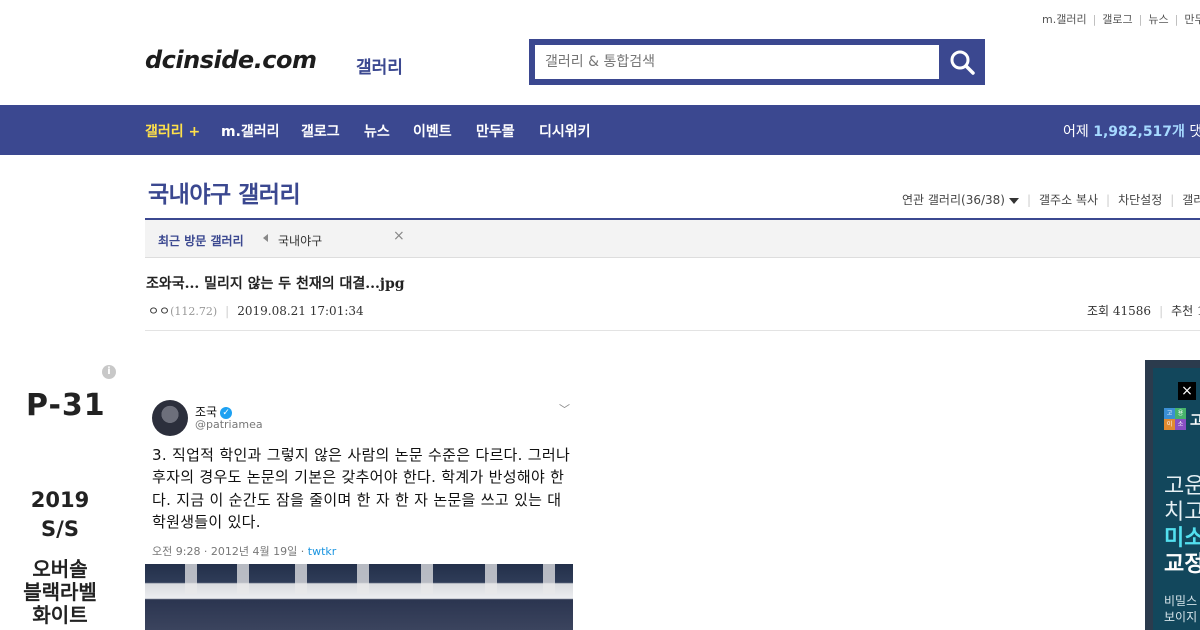 The width and height of the screenshot is (1200, 630). What do you see at coordinates (66, 405) in the screenshot?
I see `ad-brand: P-31` at bounding box center [66, 405].